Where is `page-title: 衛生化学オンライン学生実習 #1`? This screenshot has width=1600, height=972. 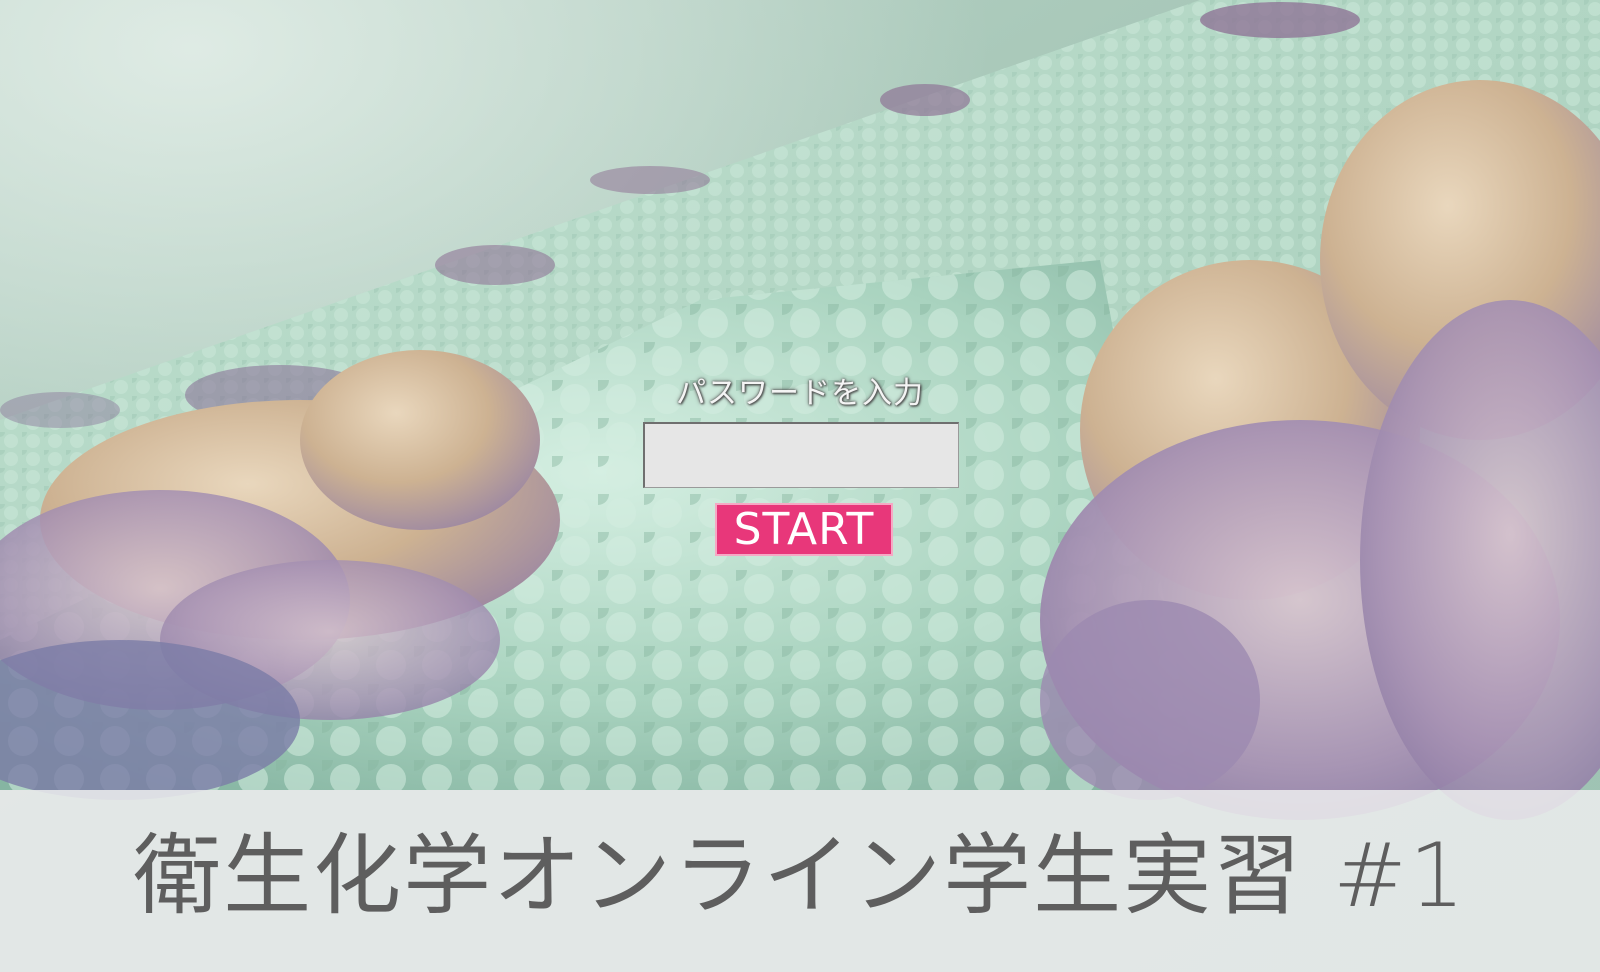
page-title: 衛生化学オンライン学生実習 #1 is located at coordinates (800, 875).